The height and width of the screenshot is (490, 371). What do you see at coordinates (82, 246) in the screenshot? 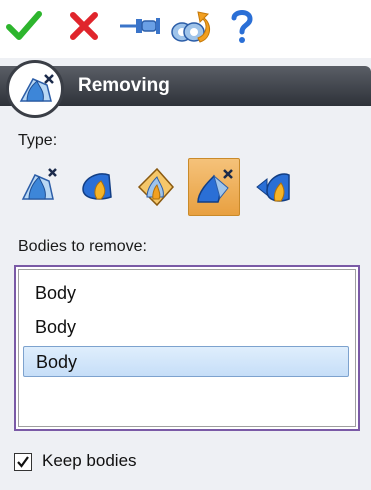
I see `bodies-to-remove-label: Bodies to remove:` at bounding box center [82, 246].